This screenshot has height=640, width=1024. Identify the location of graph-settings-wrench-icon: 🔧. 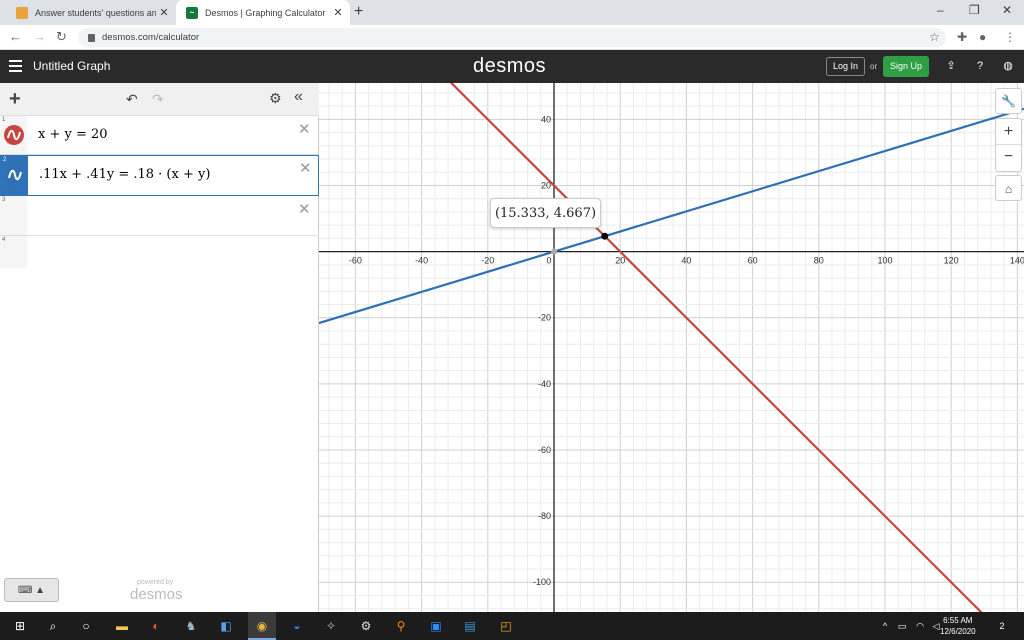
(1008, 101).